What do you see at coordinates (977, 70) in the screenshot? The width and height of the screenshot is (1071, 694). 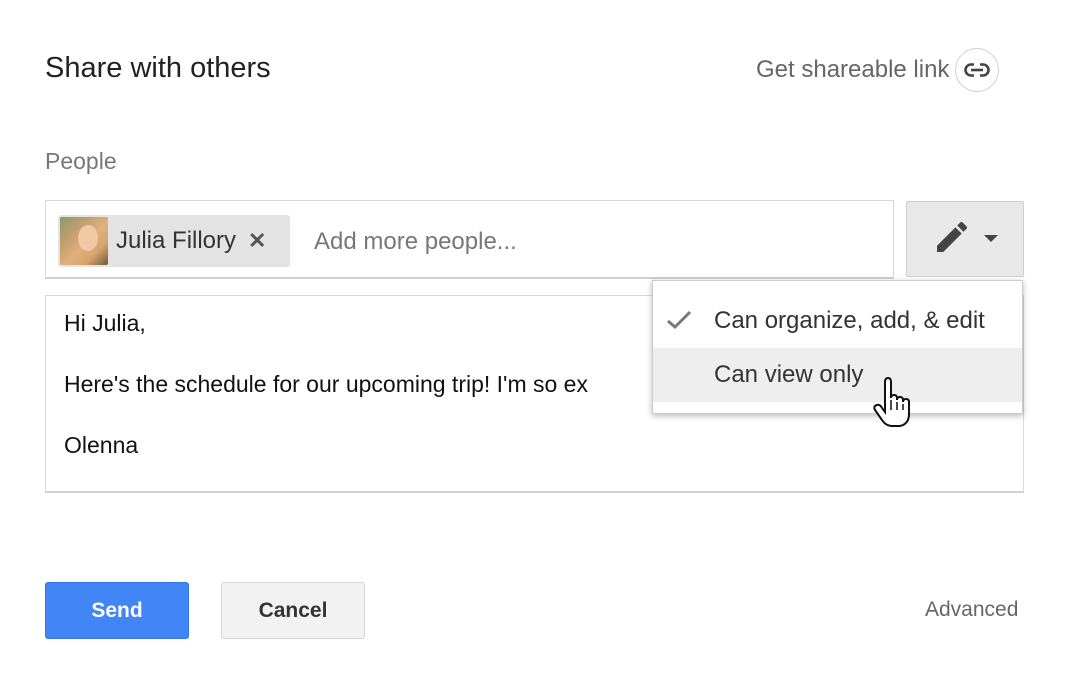 I see `link-icon` at bounding box center [977, 70].